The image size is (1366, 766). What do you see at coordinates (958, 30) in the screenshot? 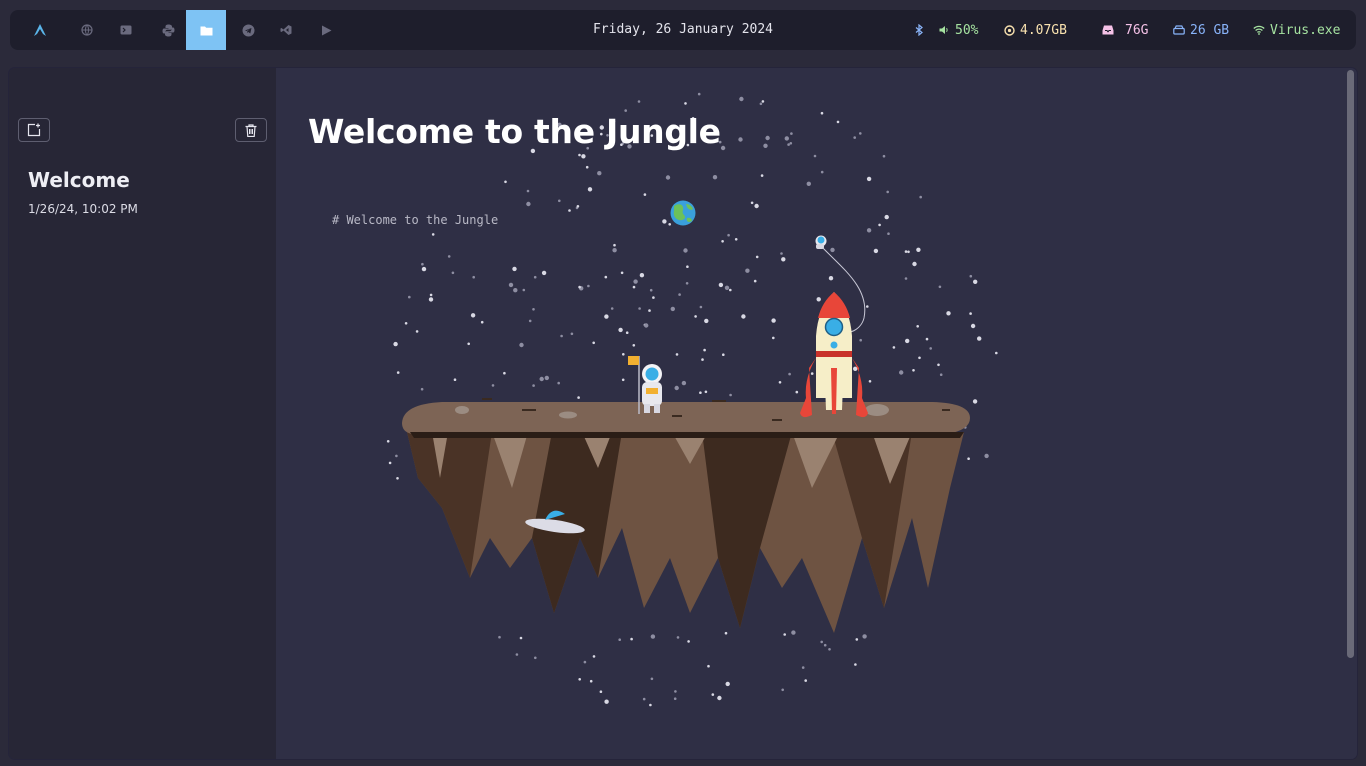
I see `volume-indicator: 50%` at bounding box center [958, 30].